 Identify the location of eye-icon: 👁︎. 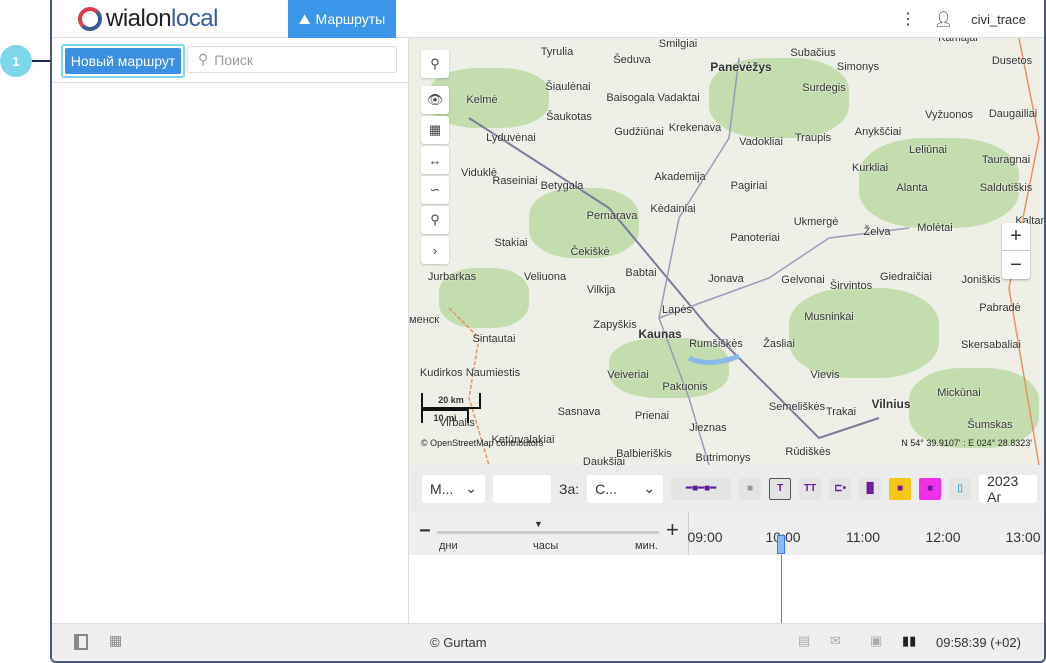
(435, 100).